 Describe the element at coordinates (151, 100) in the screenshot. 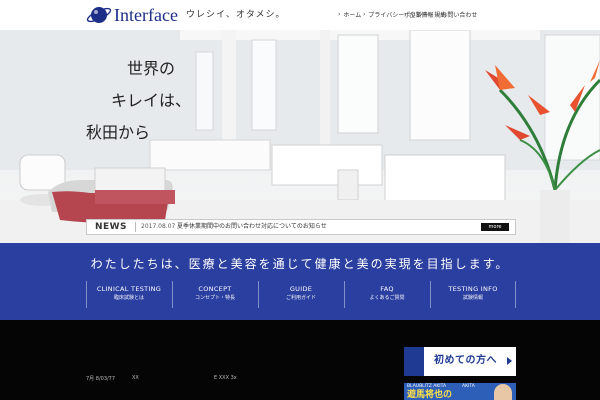

I see `hero-copy-line-2: キレイは、` at that location.